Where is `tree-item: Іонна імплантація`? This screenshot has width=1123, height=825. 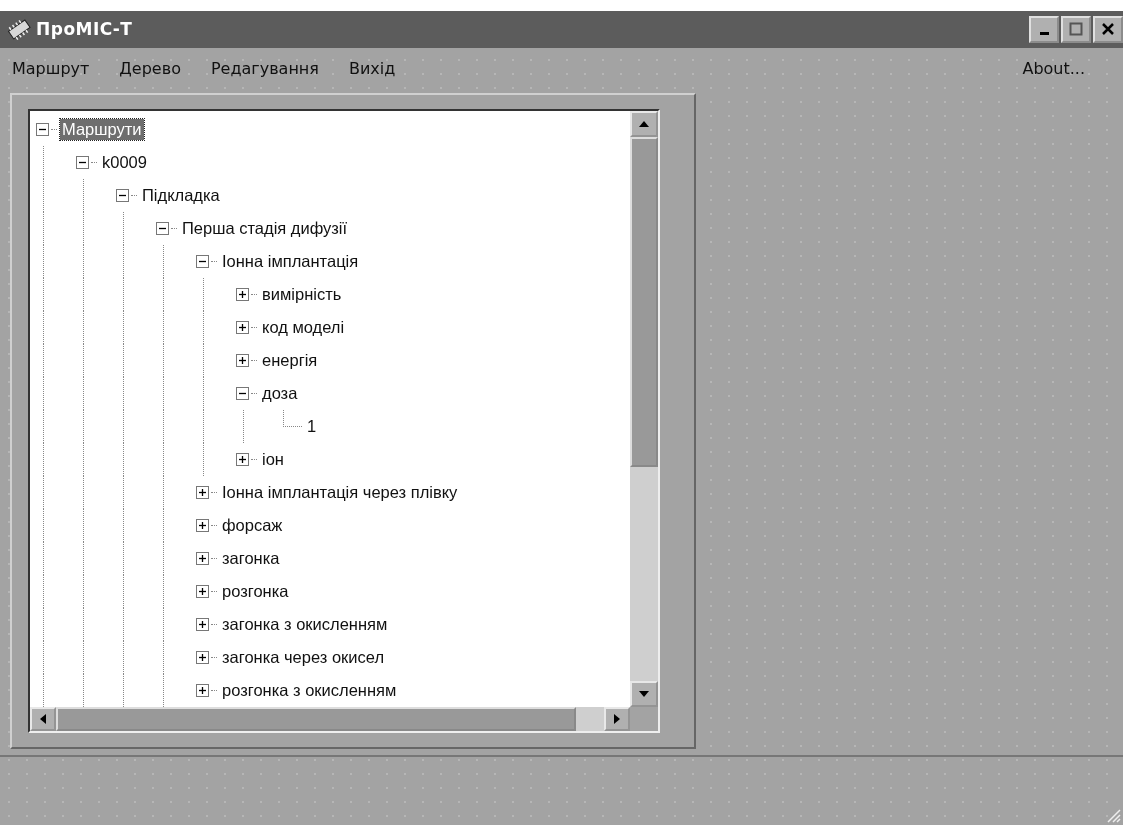 tree-item: Іонна імплантація is located at coordinates (290, 262).